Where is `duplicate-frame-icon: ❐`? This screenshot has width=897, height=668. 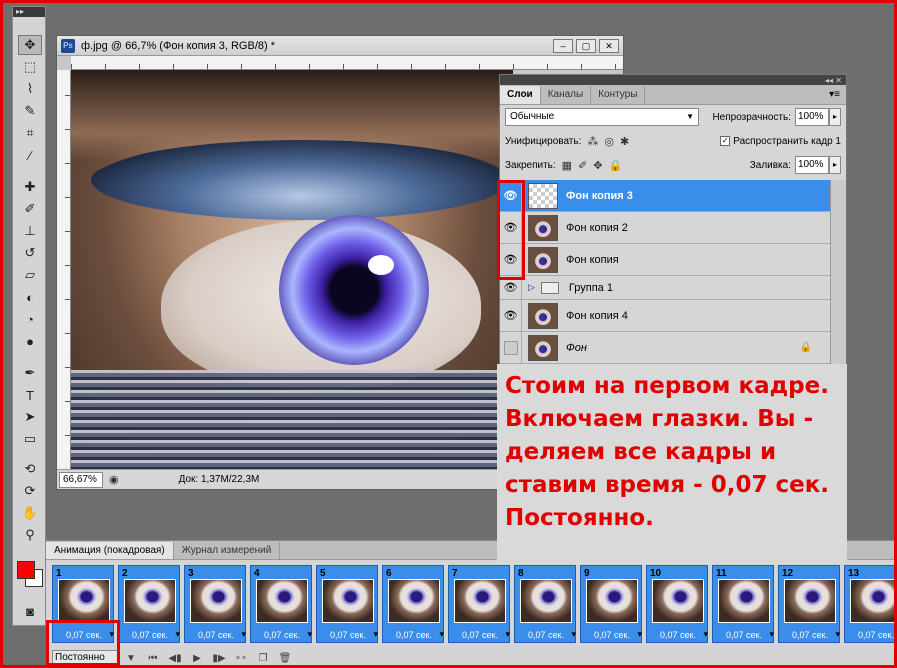 duplicate-frame-icon: ❐ is located at coordinates (263, 658).